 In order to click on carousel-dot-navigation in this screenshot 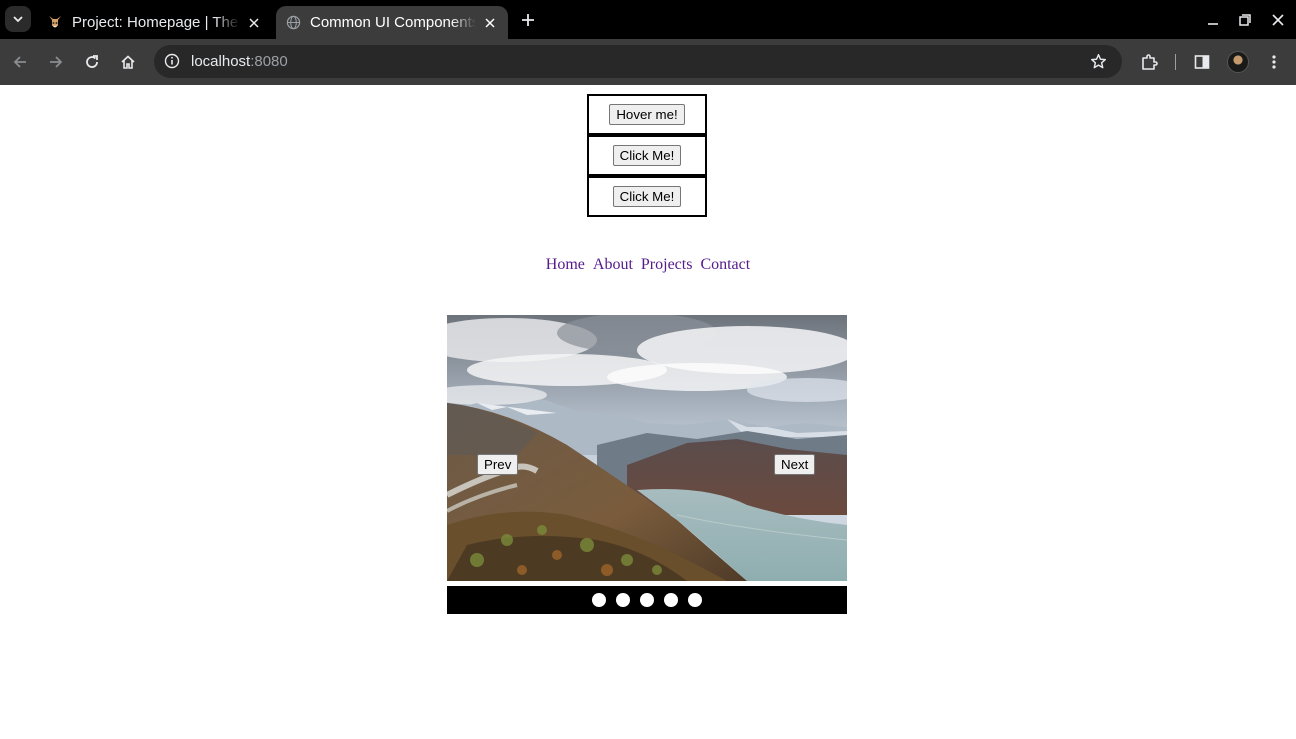, I will do `click(647, 600)`.